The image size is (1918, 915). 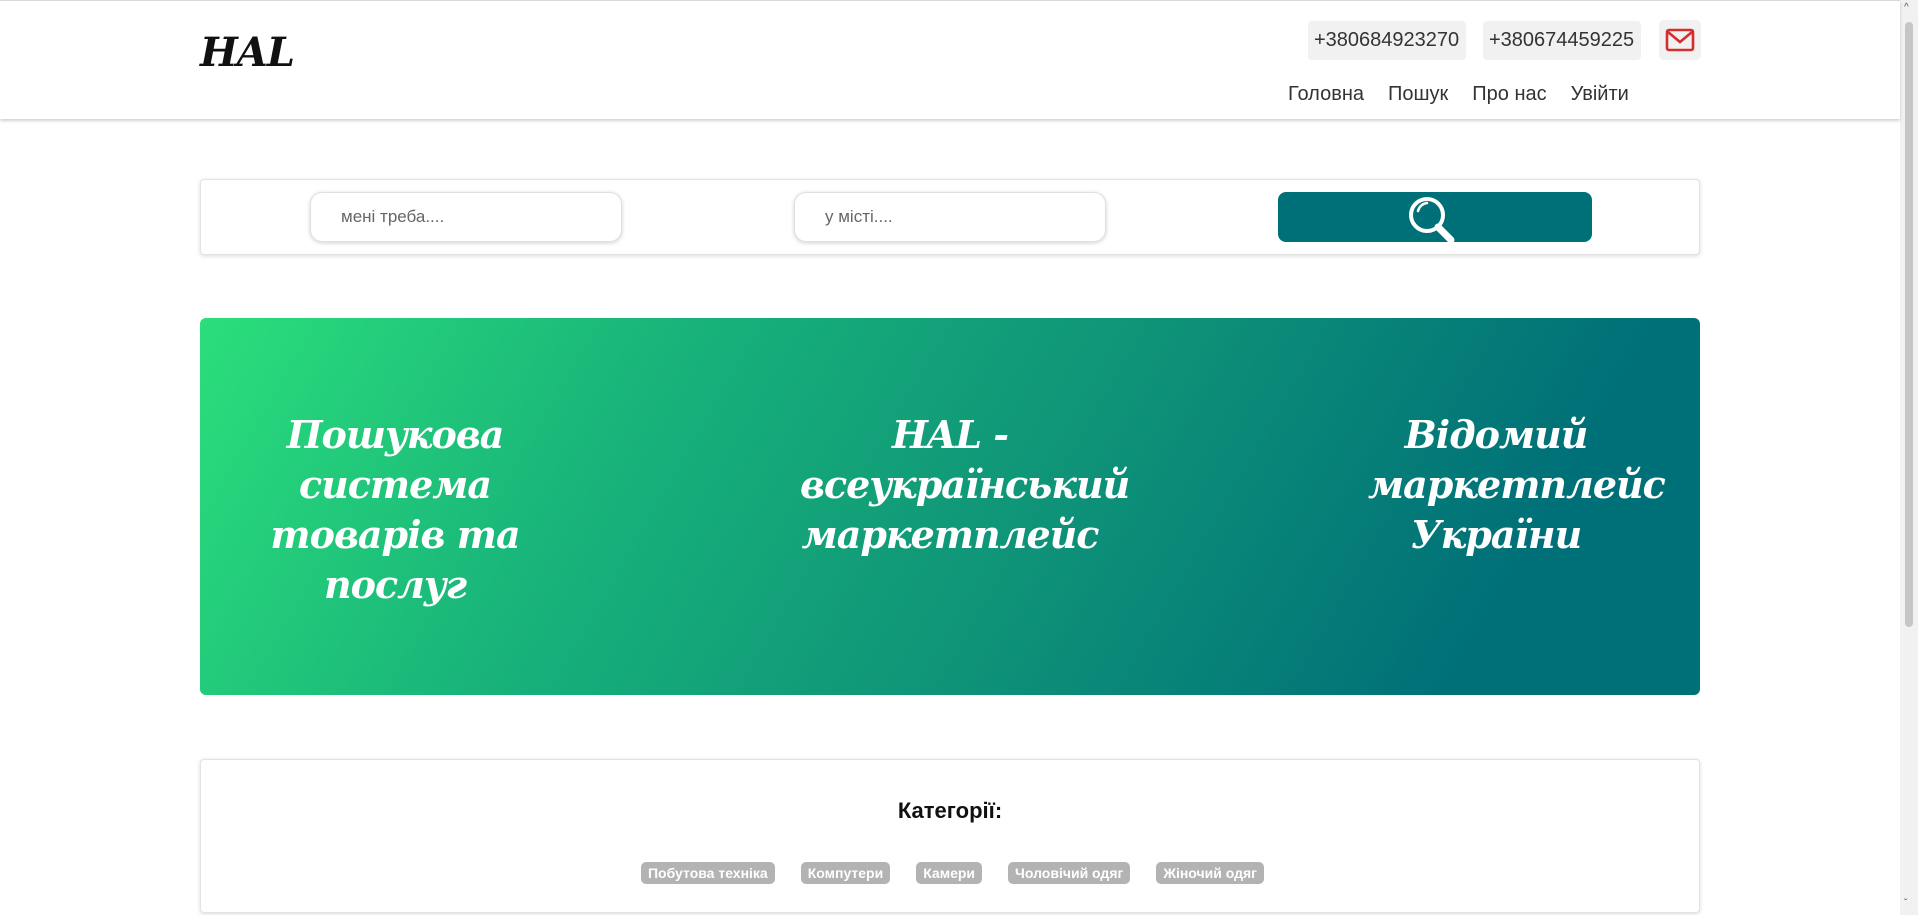 I want to click on site-logo: HAL, so click(x=247, y=52).